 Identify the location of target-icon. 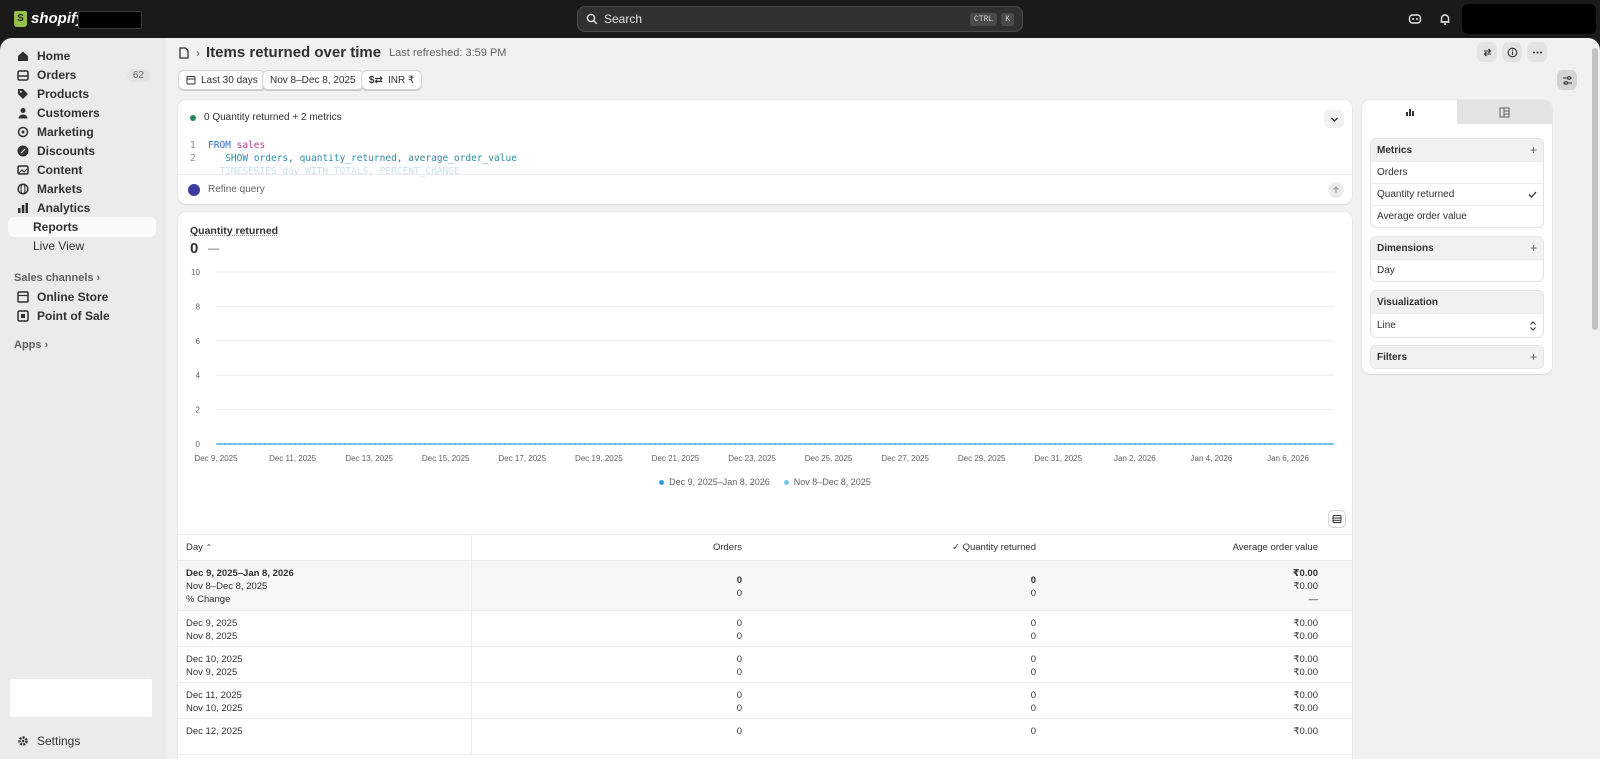
(23, 132).